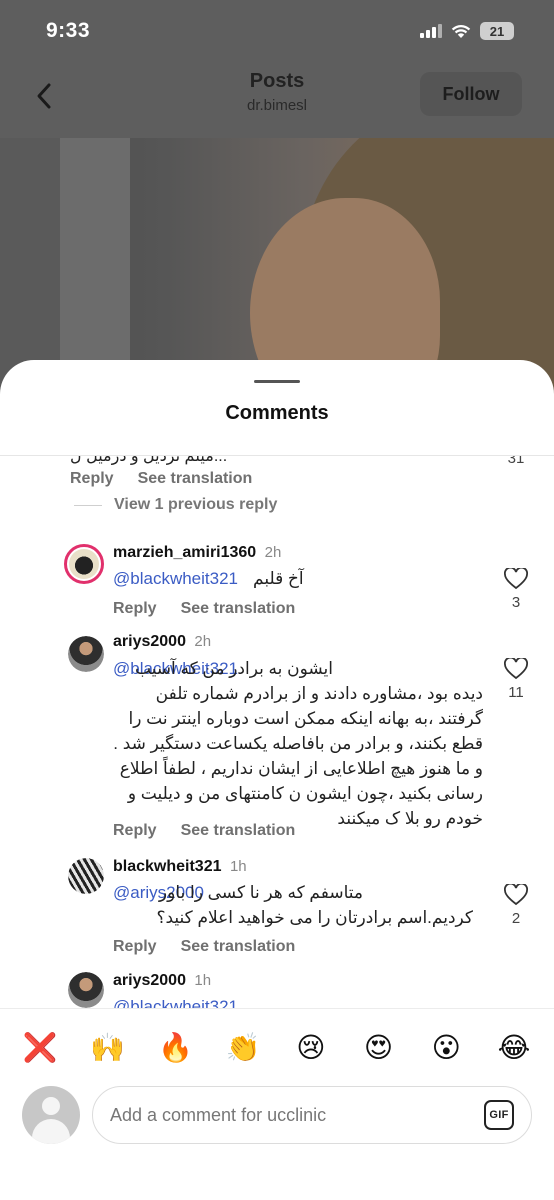 The height and width of the screenshot is (1200, 554). I want to click on view-replies-button: View 1 previous reply, so click(175, 505).